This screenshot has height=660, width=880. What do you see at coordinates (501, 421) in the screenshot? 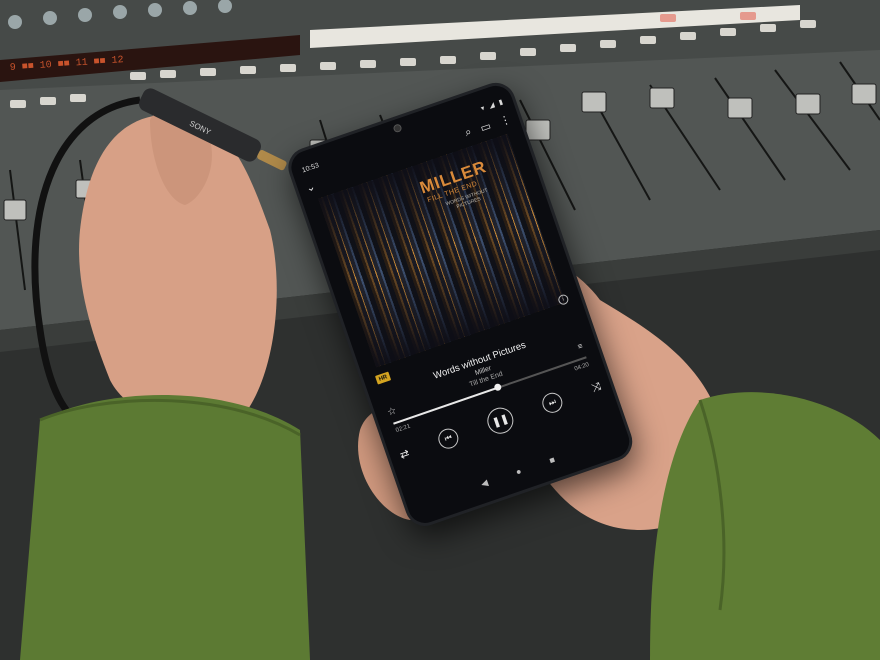
I see `pause-icon: ❚❚` at bounding box center [501, 421].